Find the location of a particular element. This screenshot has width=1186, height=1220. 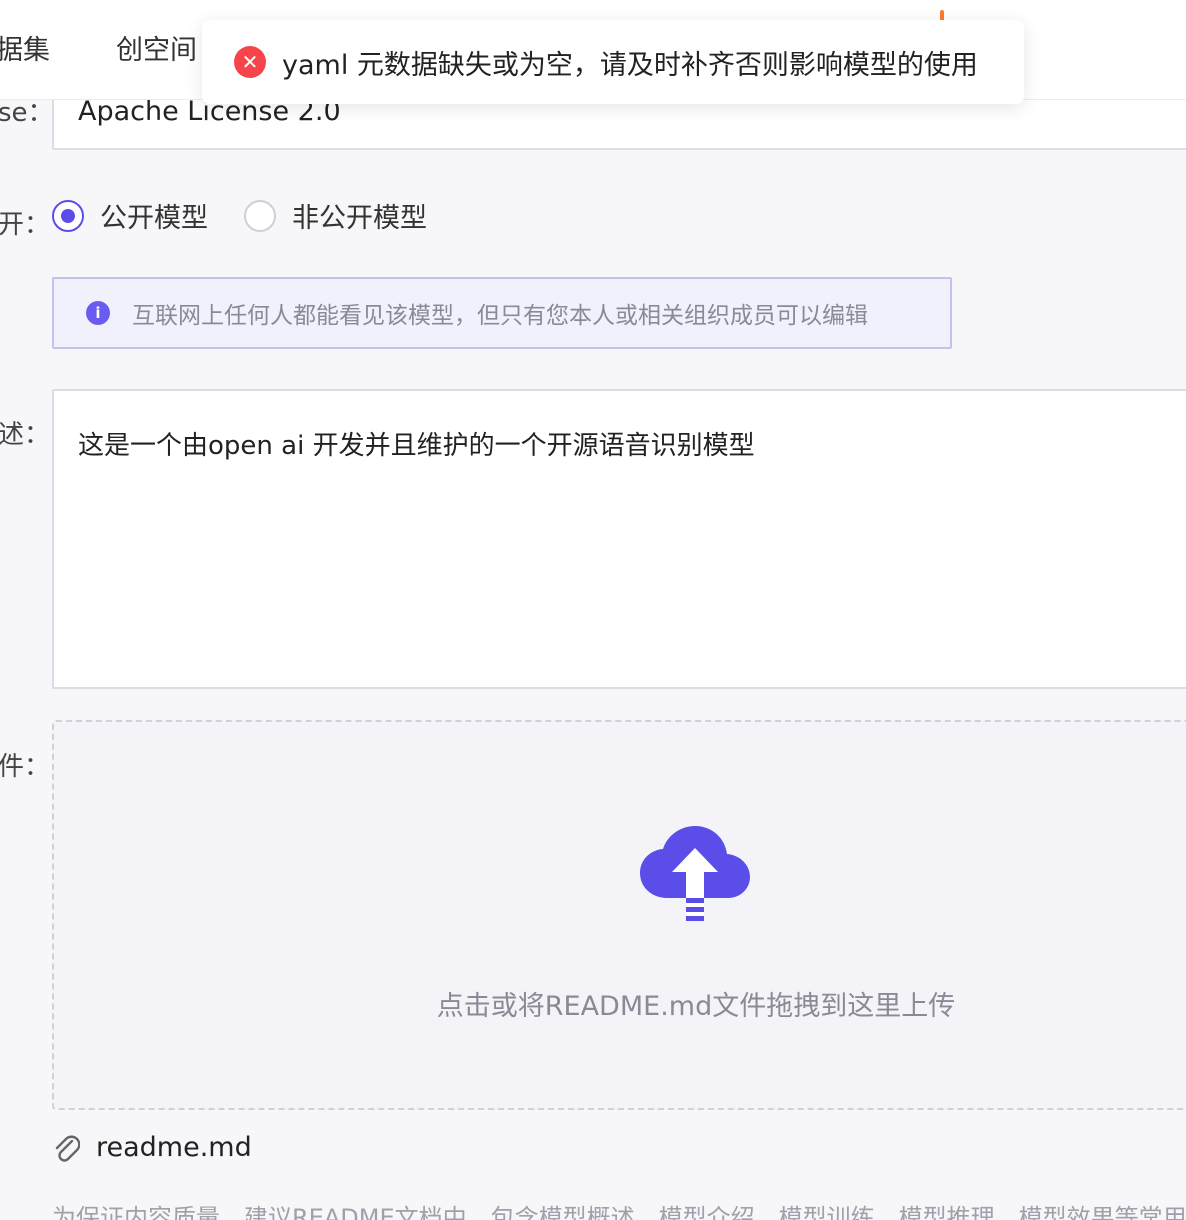

radio-checked-icon is located at coordinates (68, 215).